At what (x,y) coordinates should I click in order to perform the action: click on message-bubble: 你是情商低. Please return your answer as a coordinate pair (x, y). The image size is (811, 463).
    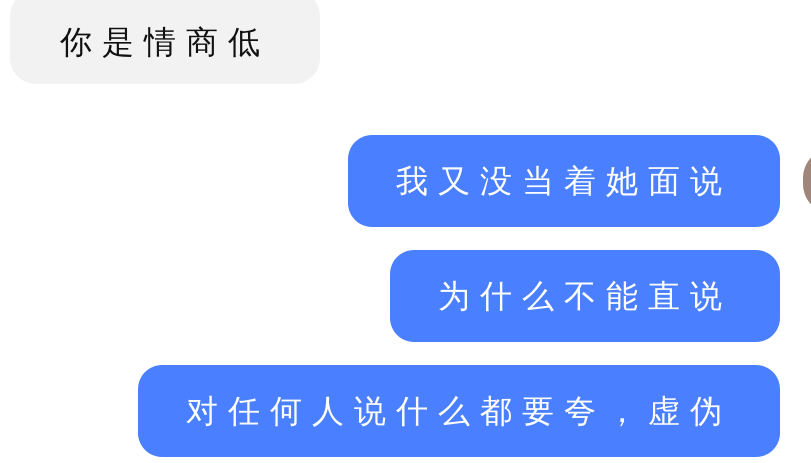
    Looking at the image, I should click on (165, 42).